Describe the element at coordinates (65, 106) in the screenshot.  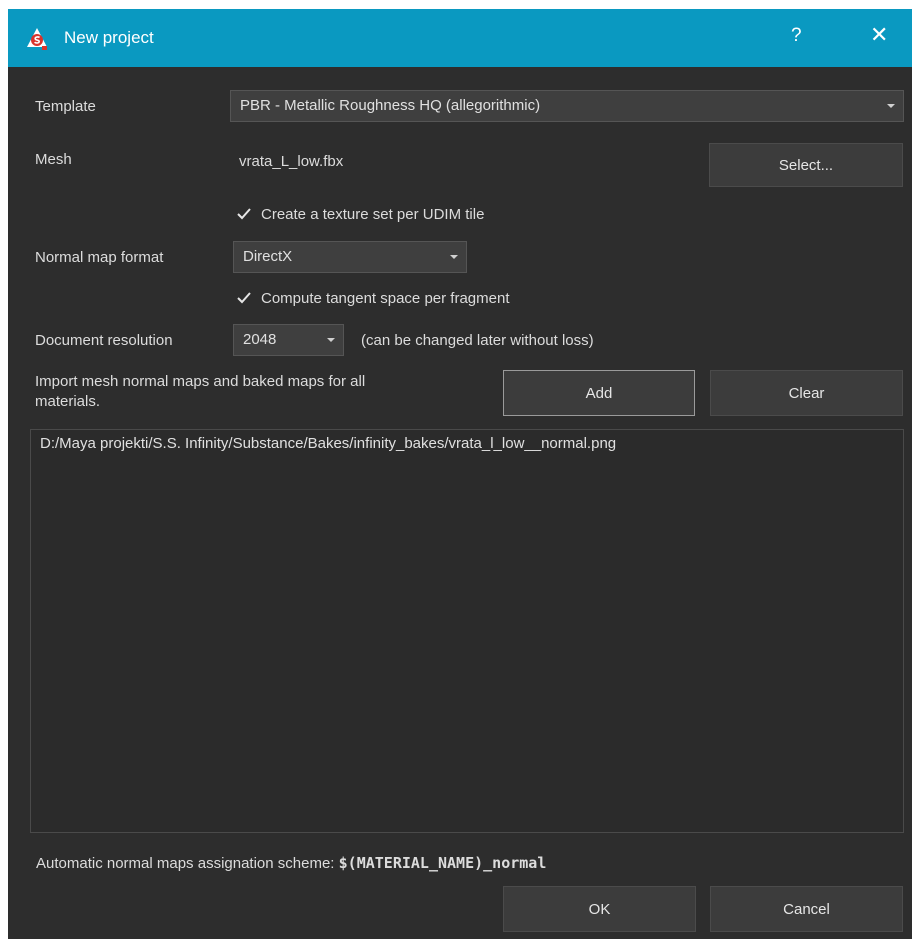
I see `template-label: Template` at that location.